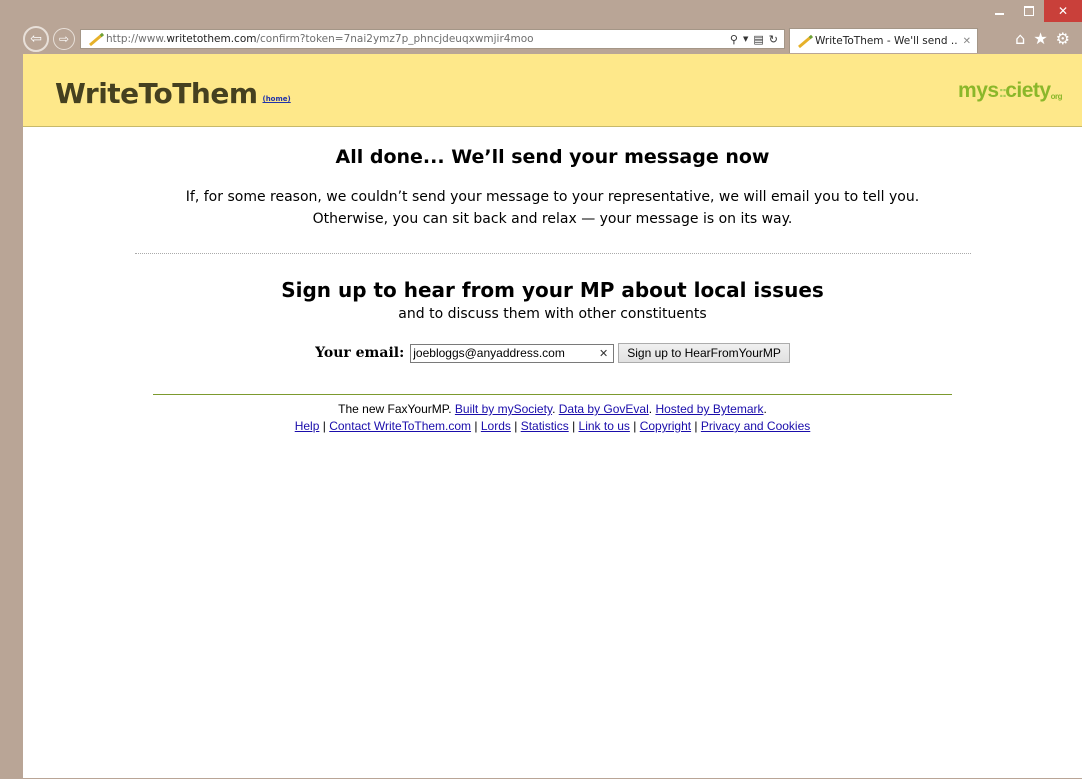 Image resolution: width=1082 pixels, height=779 pixels. What do you see at coordinates (999, 14) in the screenshot?
I see `minimize-icon` at bounding box center [999, 14].